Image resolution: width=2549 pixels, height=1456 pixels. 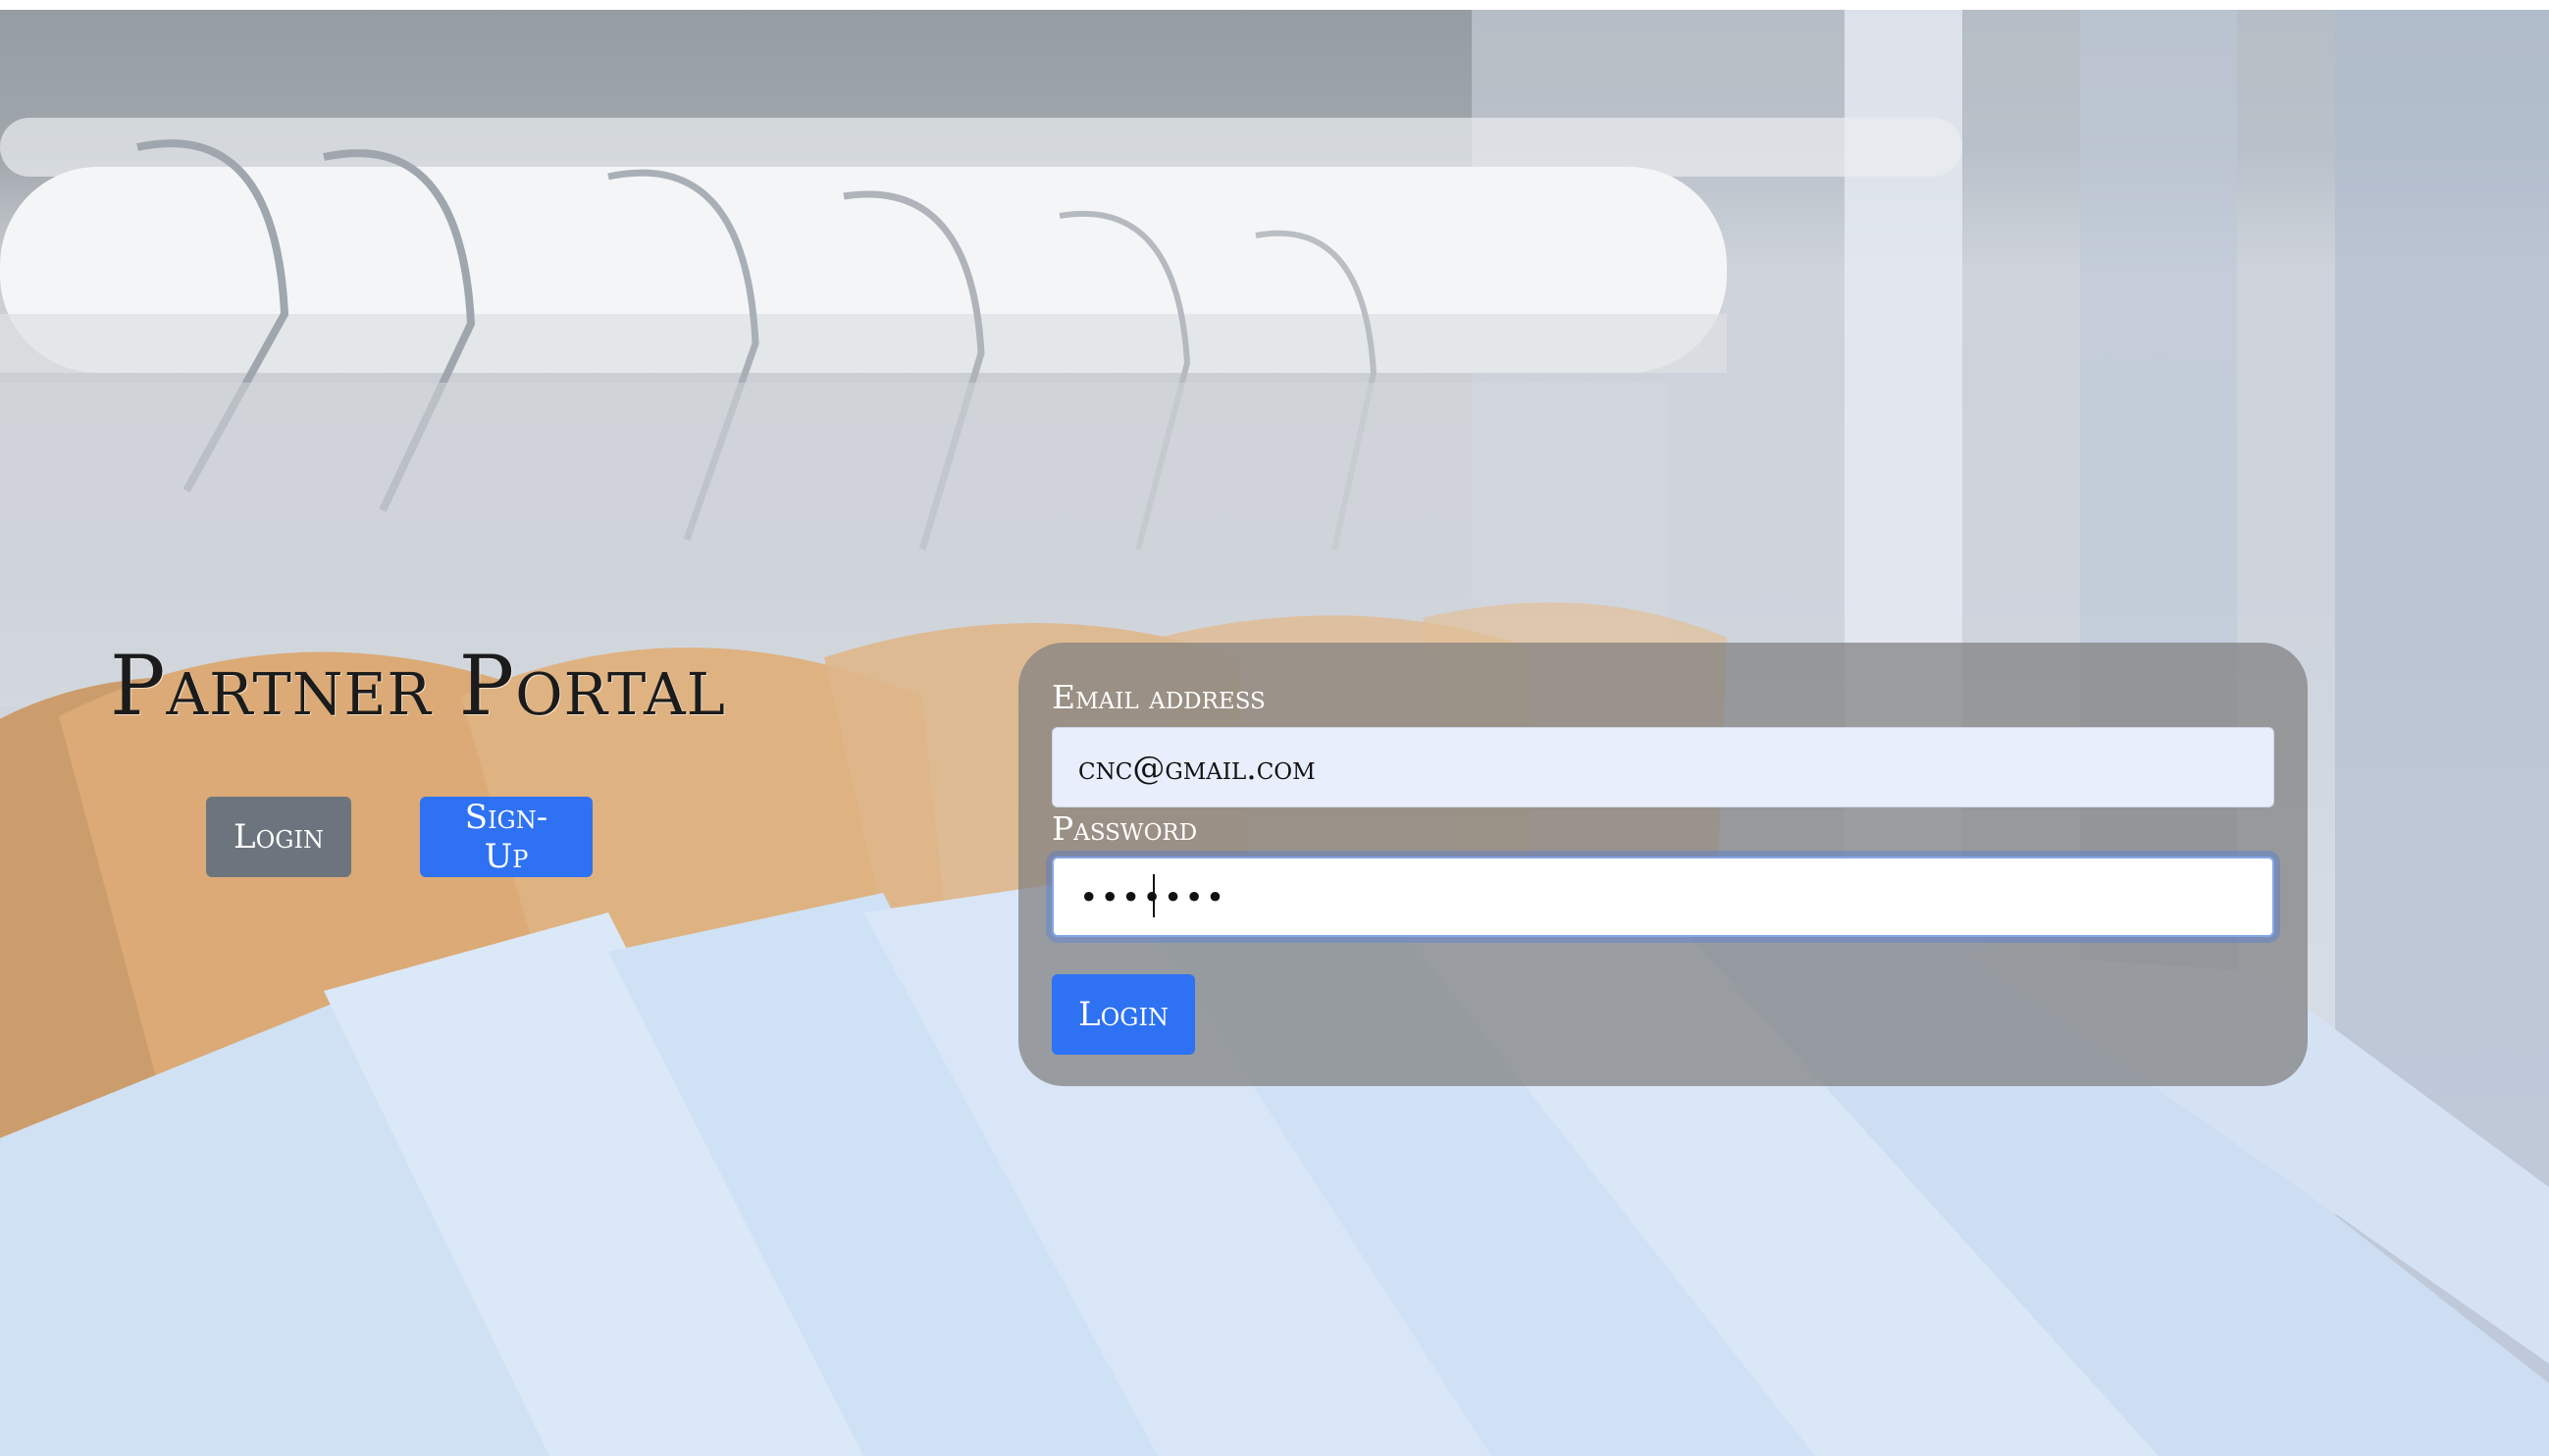 I want to click on login-submit-button: Login, so click(x=1123, y=1014).